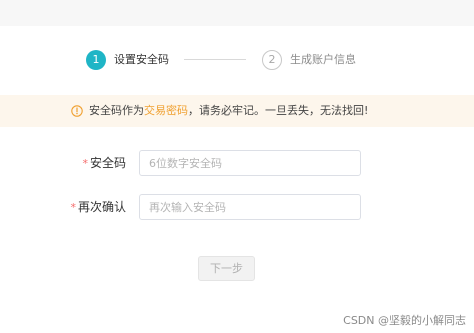  What do you see at coordinates (278, 110) in the screenshot?
I see `alert-text-after: ，请务必牢记。一旦丢失，无法找回!` at bounding box center [278, 110].